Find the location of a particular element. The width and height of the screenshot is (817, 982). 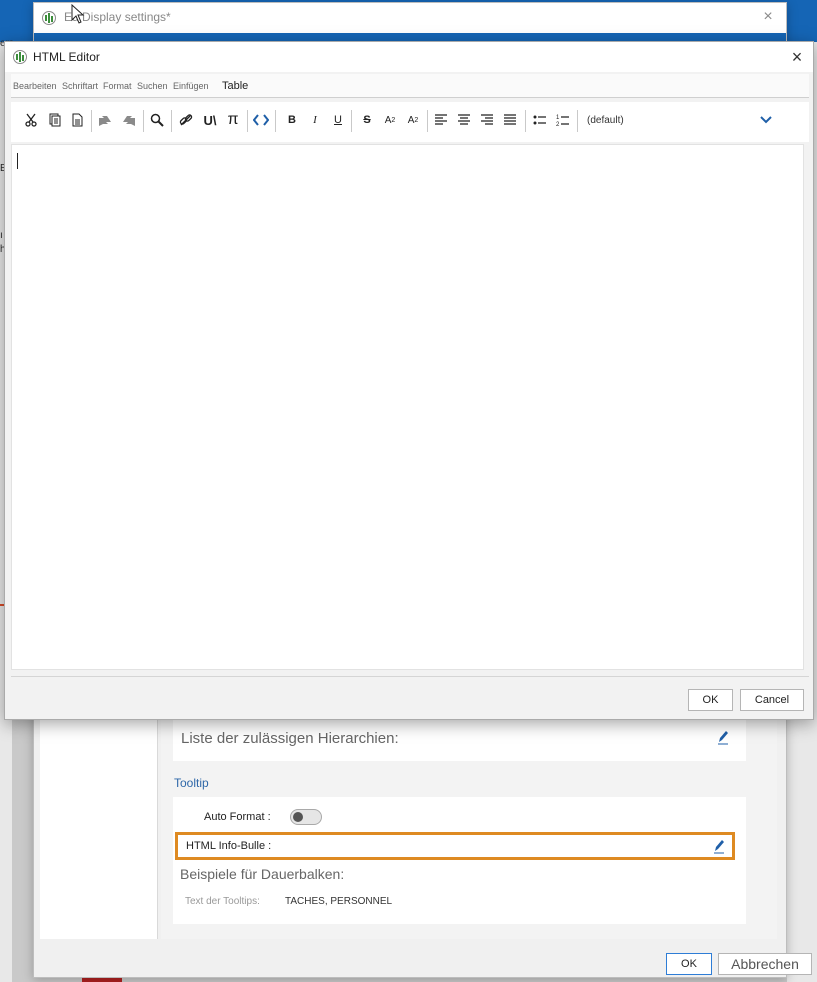

formatting-toolbar: U\ π B I U S A2 A2 1 2 (default) is located at coordinates (410, 122).